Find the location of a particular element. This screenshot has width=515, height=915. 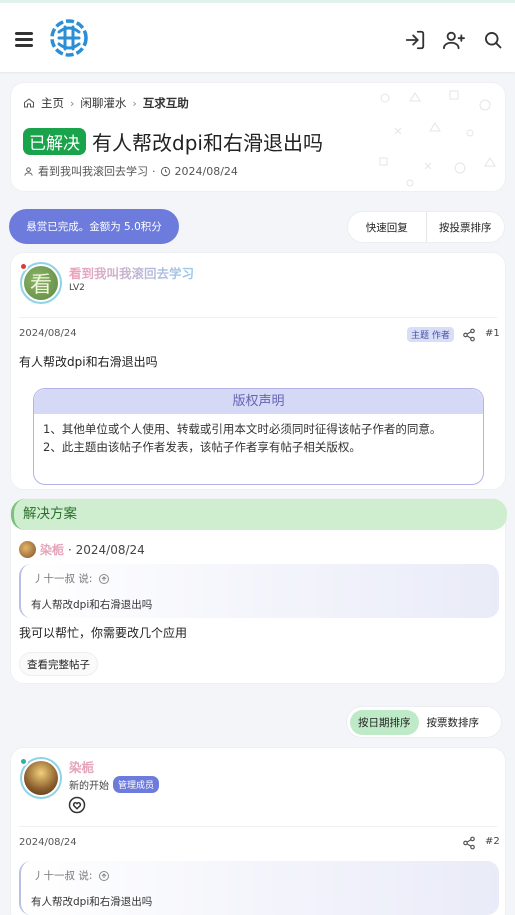

reward-status-button: 悬赏已完成。金额为 5.0积分 is located at coordinates (94, 226).